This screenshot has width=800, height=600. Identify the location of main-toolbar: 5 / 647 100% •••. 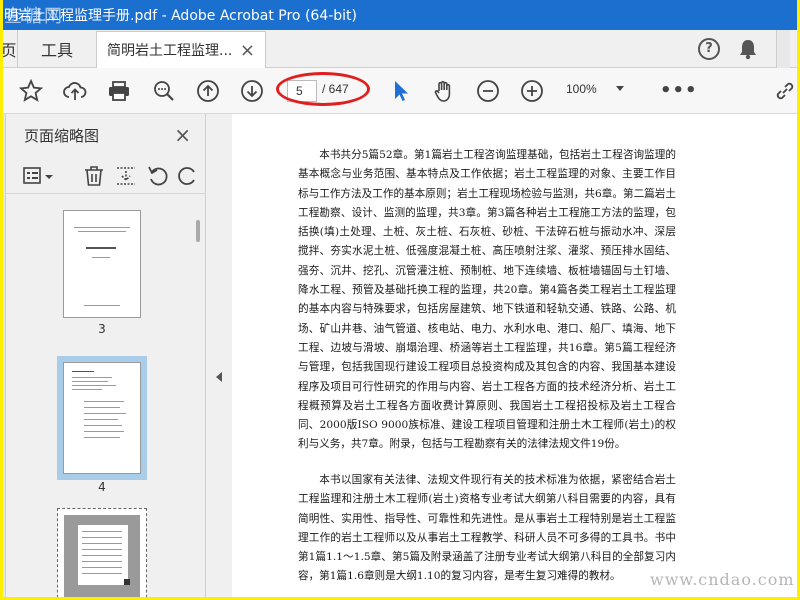
(400, 91).